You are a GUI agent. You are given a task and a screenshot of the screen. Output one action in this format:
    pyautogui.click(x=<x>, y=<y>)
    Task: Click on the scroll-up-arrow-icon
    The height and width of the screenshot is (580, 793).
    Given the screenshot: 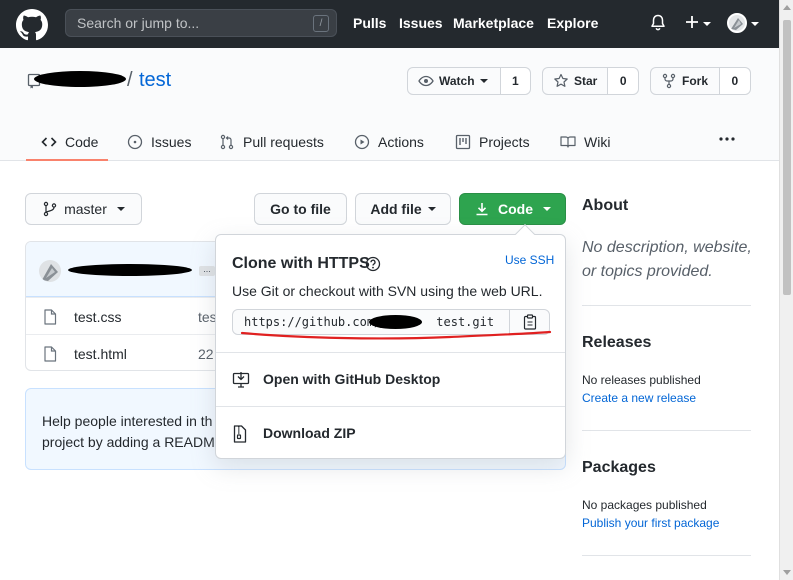 What is the action you would take?
    pyautogui.click(x=787, y=7)
    